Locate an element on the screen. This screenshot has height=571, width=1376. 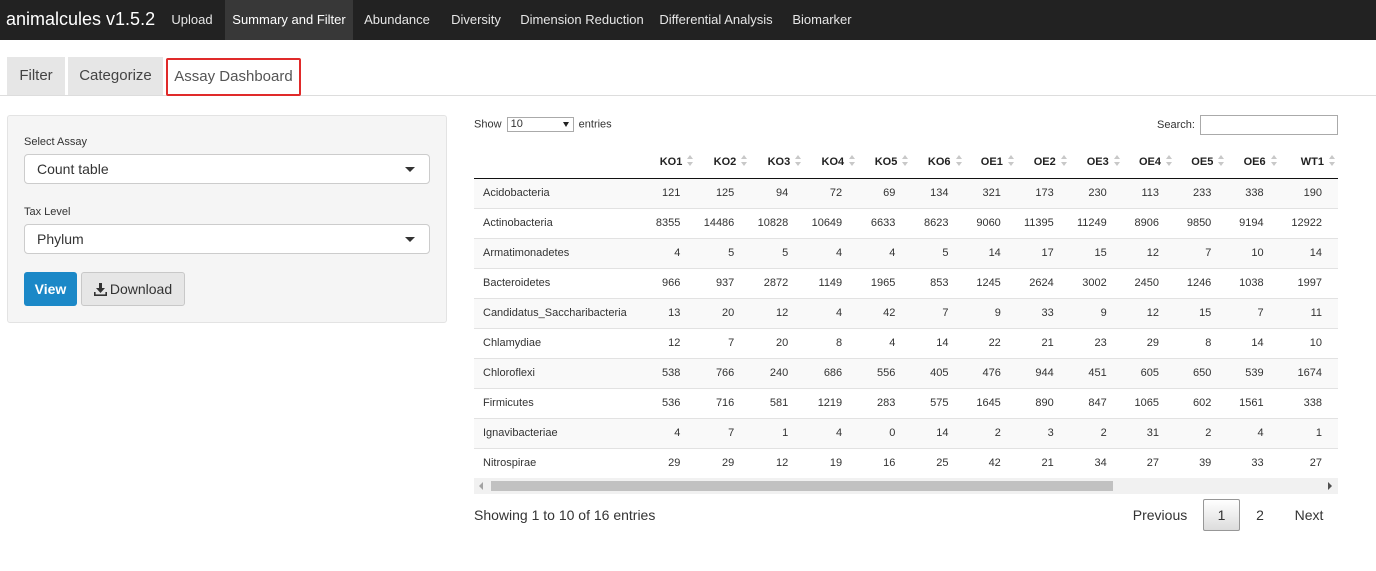
count-cell: 1149 is located at coordinates (831, 282).